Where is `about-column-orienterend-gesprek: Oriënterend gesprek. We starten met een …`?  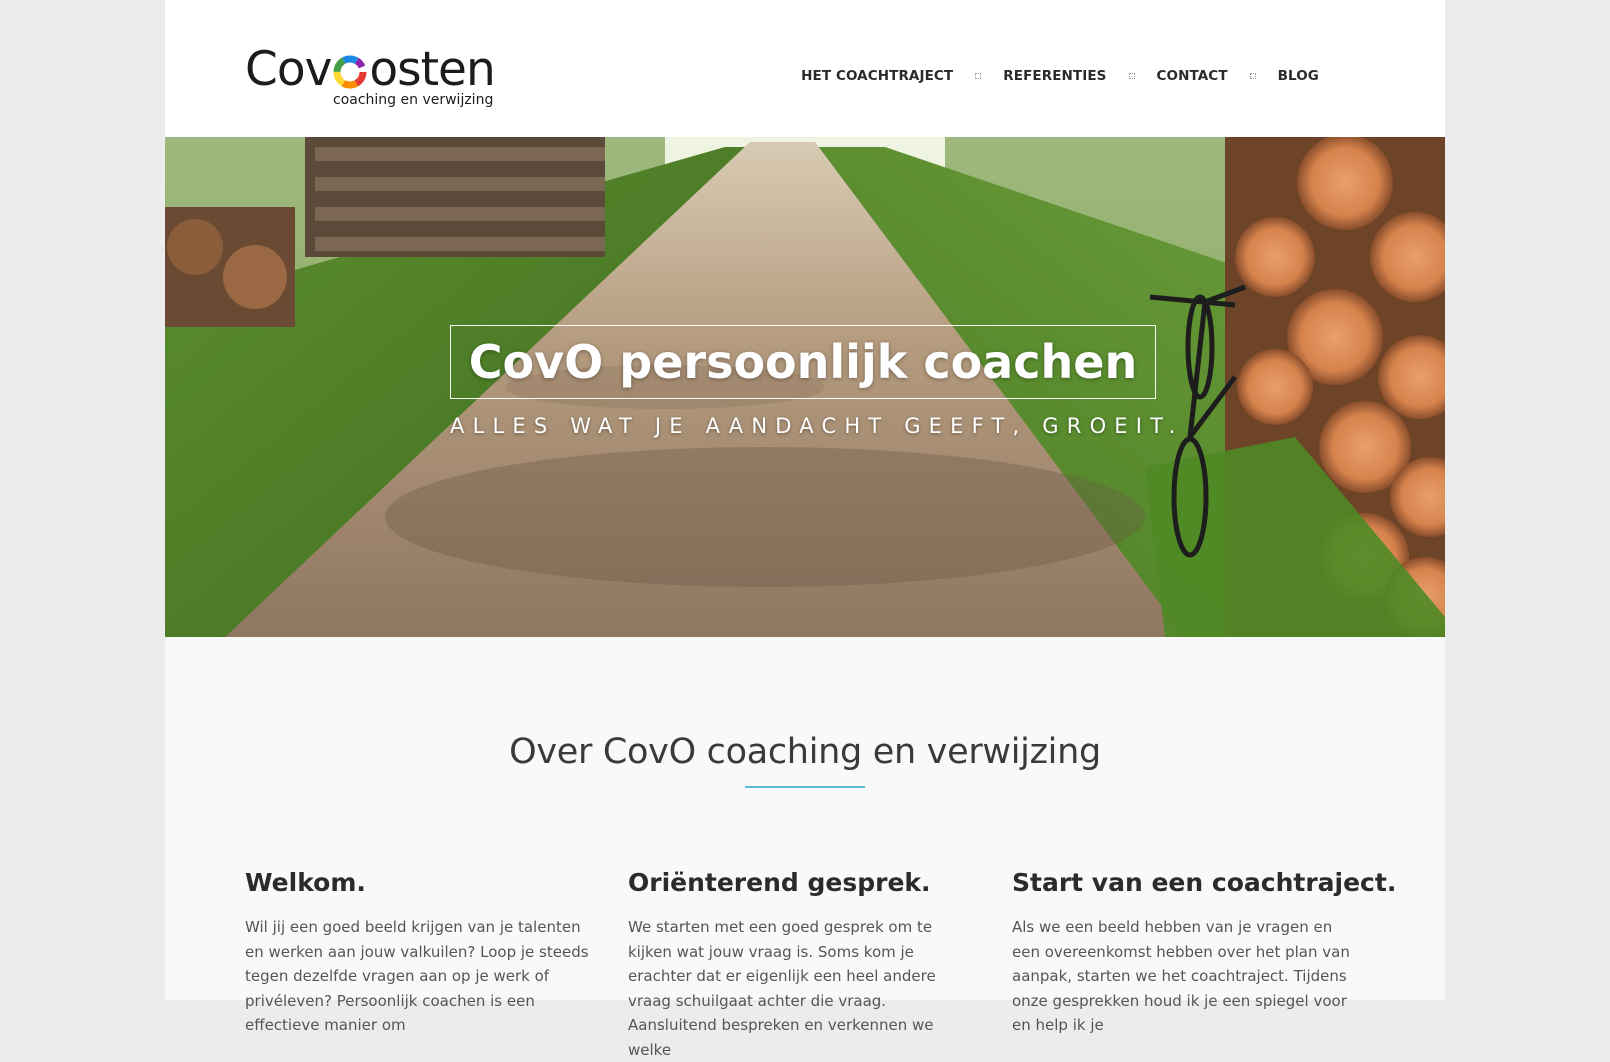
about-column-orienterend-gesprek: Oriënterend gesprek. We starten met een … is located at coordinates (803, 965).